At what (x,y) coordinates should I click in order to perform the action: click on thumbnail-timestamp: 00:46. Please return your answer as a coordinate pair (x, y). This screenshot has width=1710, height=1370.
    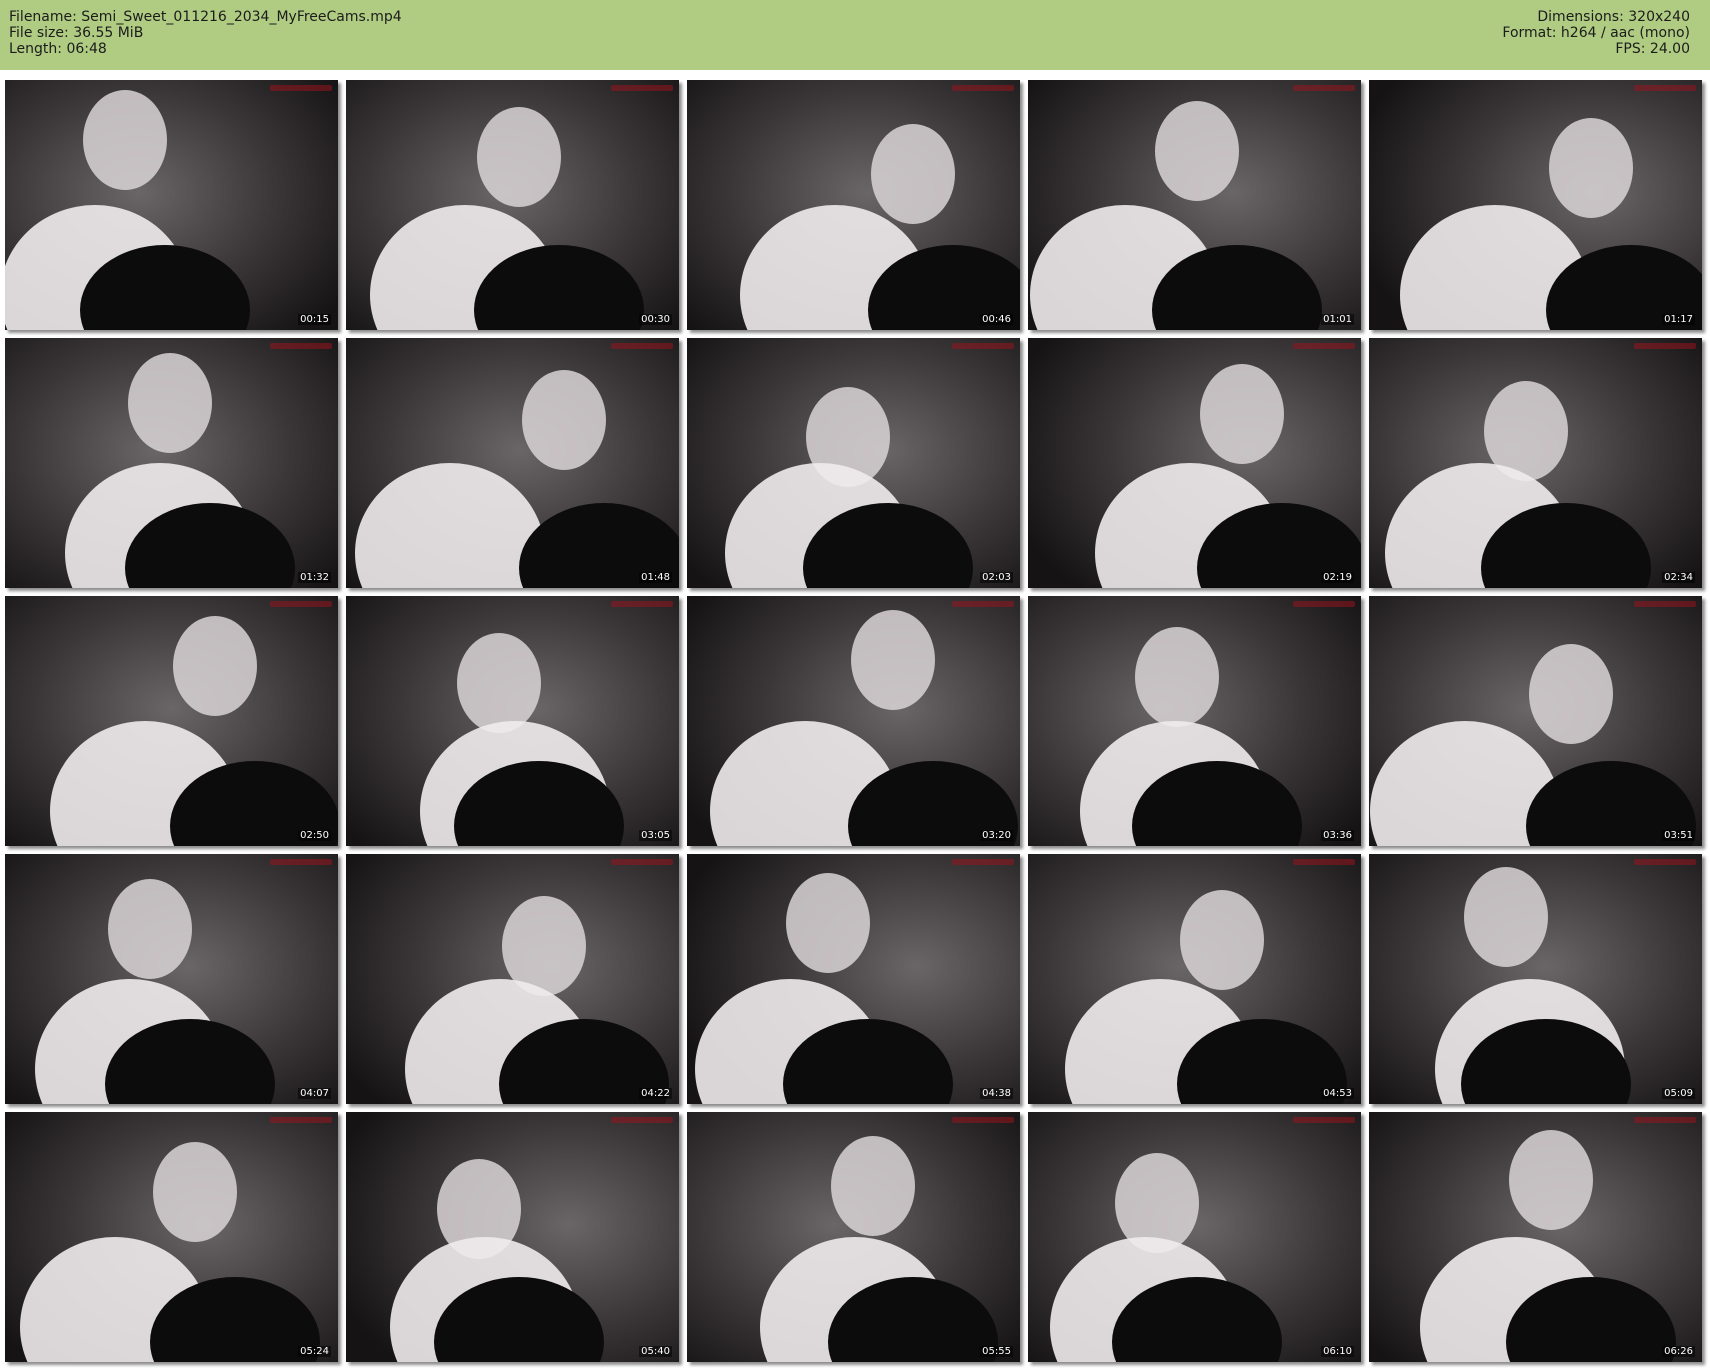
    Looking at the image, I should click on (996, 319).